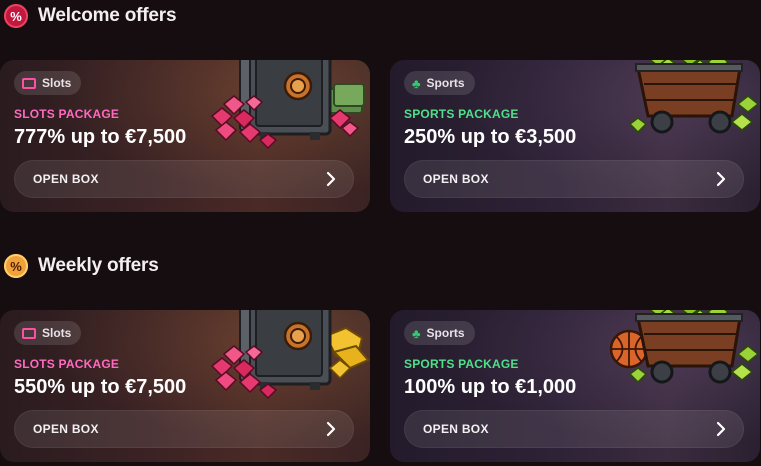 Image resolution: width=761 pixels, height=466 pixels. I want to click on offer-amount: 550% up to €7,500, so click(100, 387).